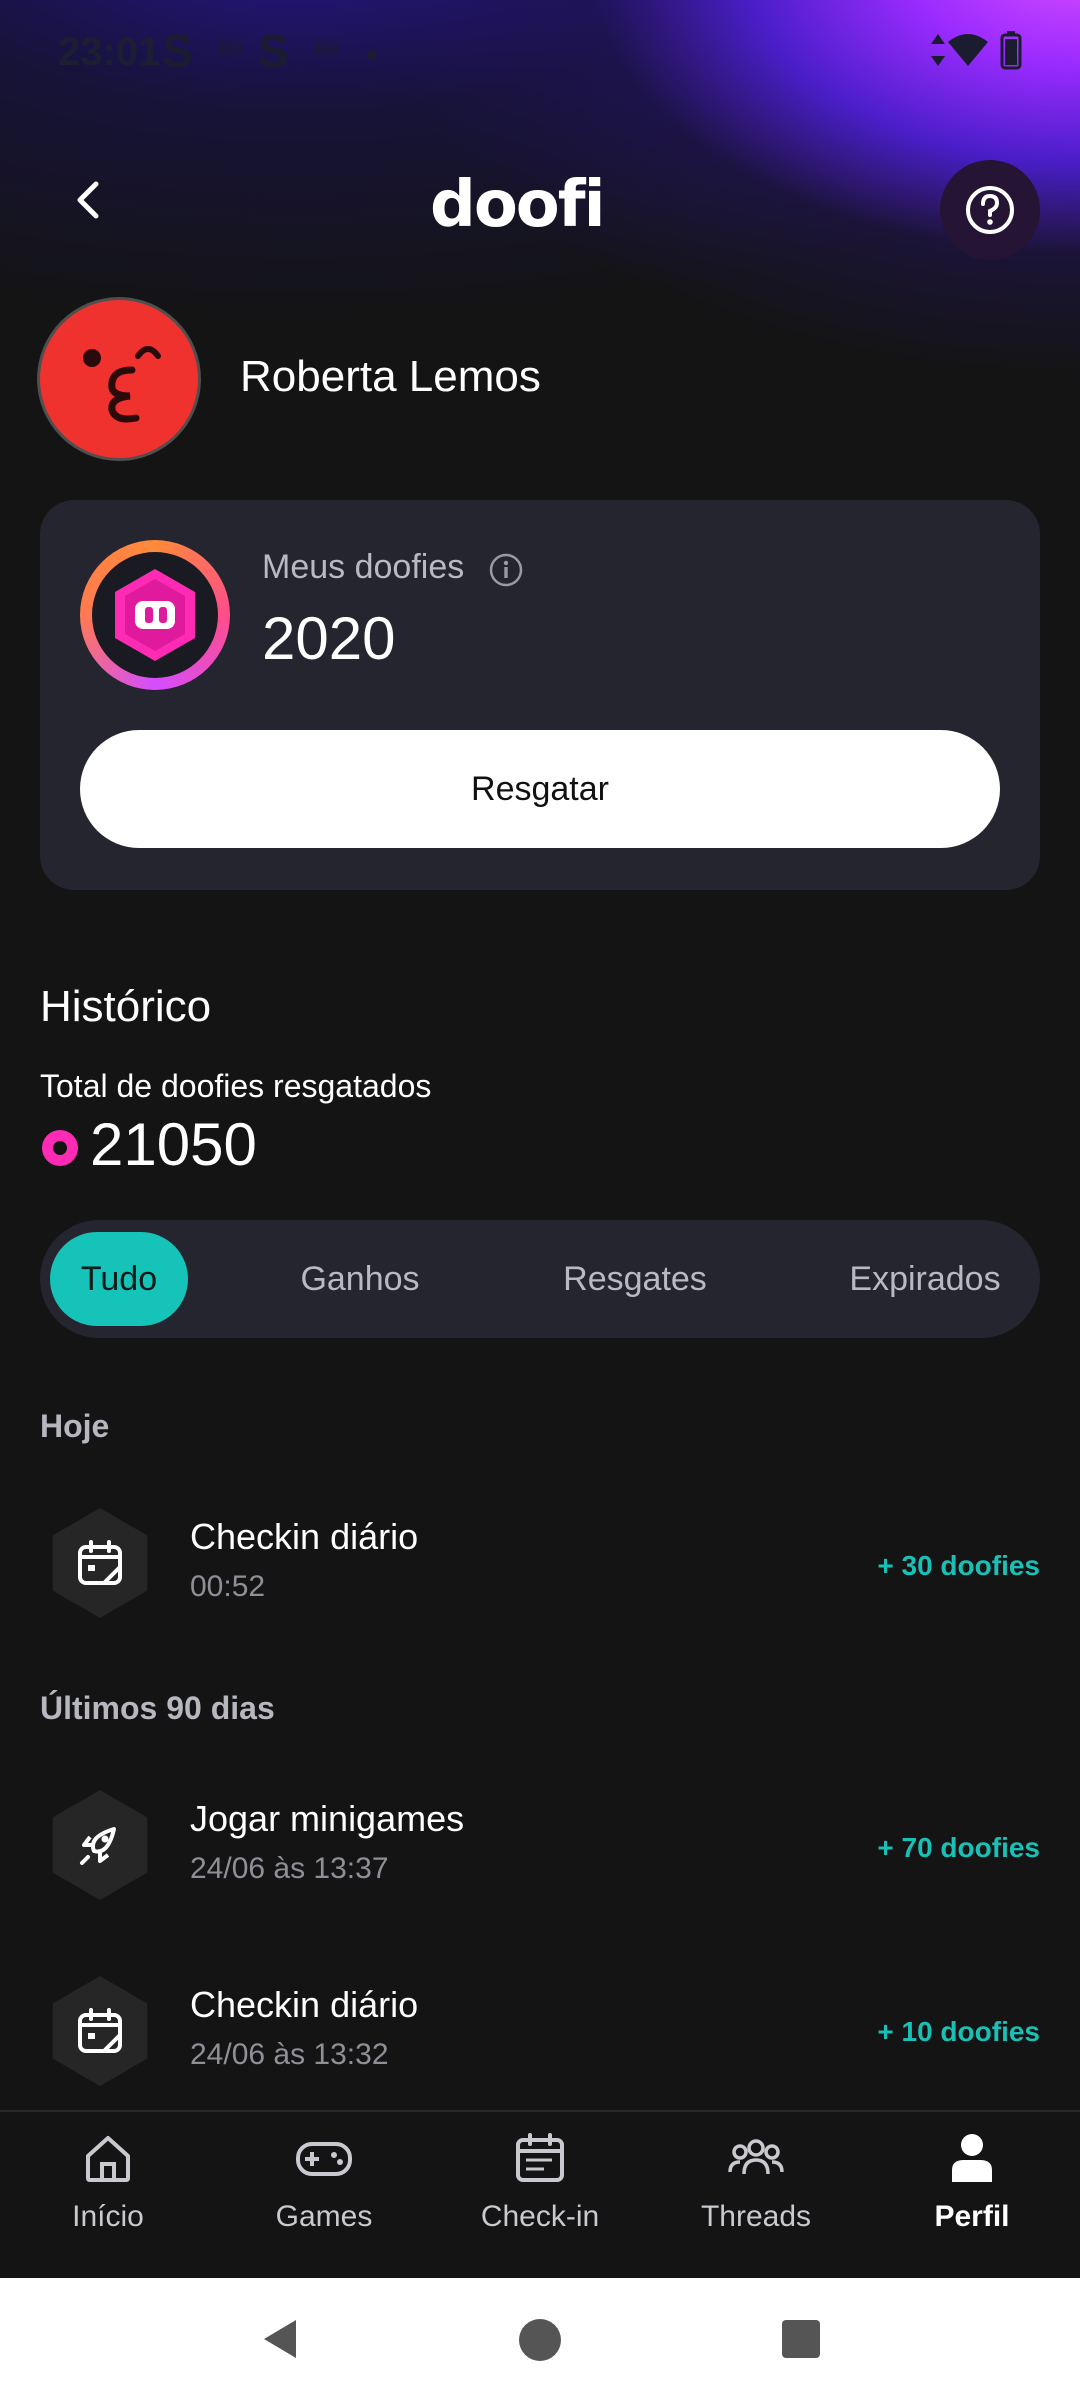 The height and width of the screenshot is (2400, 1080). Describe the element at coordinates (518, 205) in the screenshot. I see `doofi-logo: doofi` at that location.